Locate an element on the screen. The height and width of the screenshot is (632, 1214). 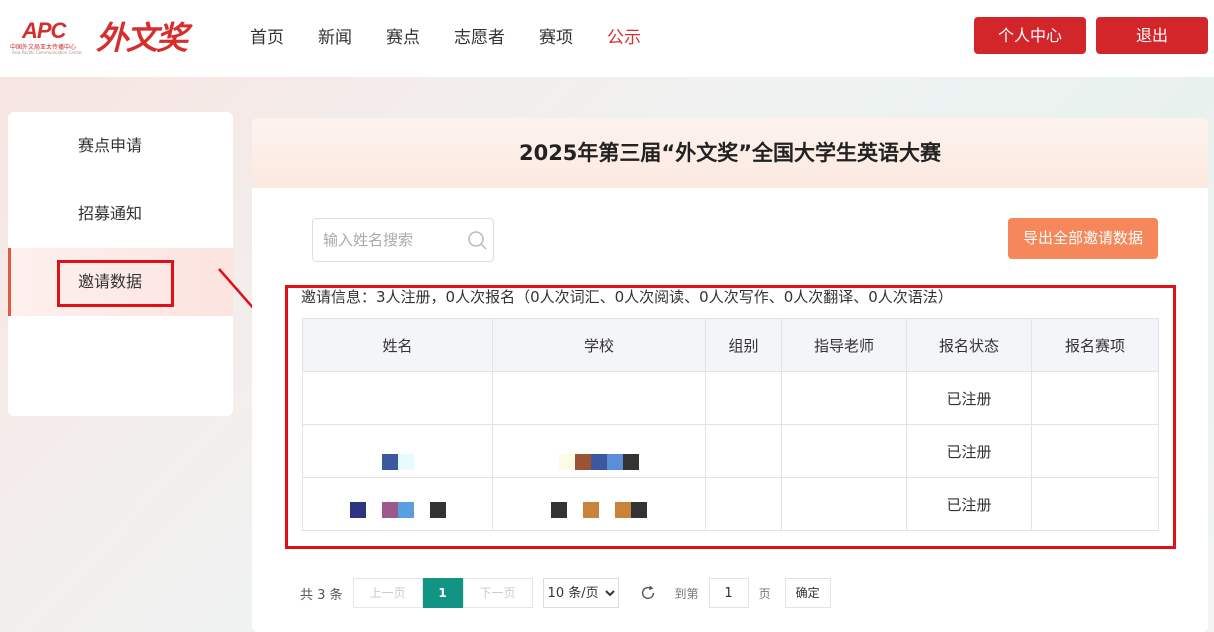
page-title: 2025年第三届“外文奖”全国大学生英语大赛 is located at coordinates (730, 153).